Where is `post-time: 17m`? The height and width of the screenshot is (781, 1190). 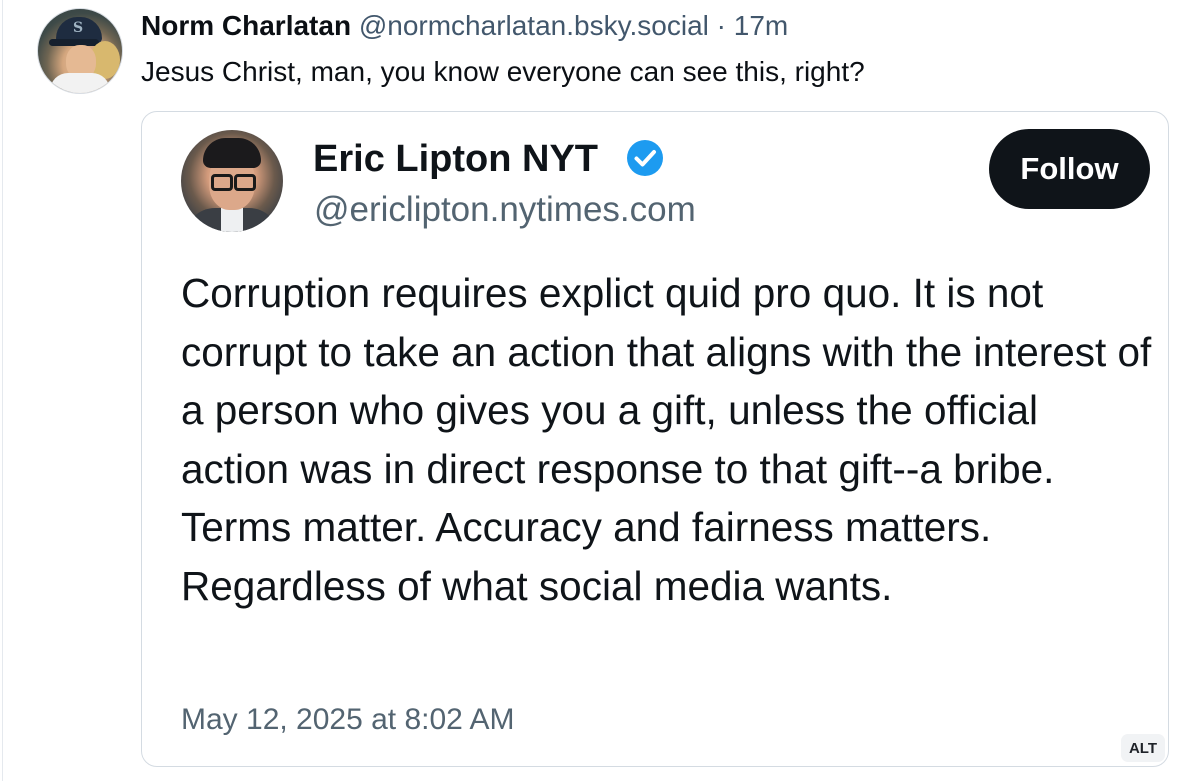 post-time: 17m is located at coordinates (761, 25).